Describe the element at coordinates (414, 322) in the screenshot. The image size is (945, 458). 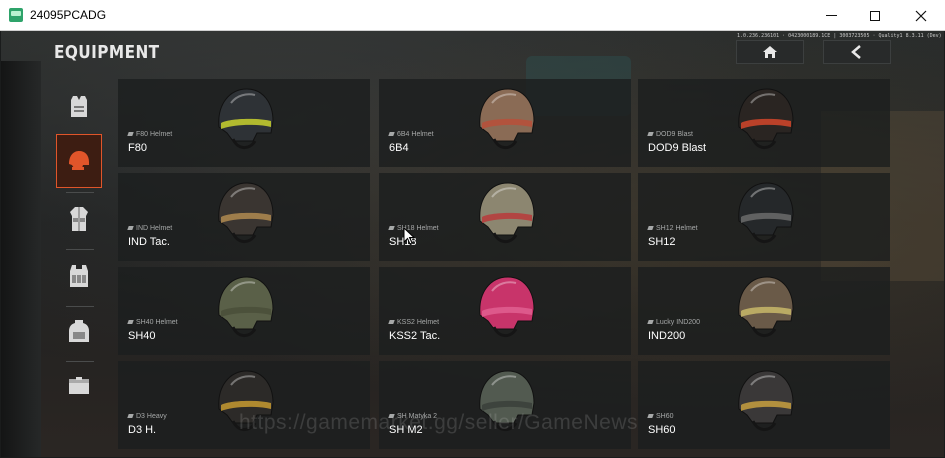
I see `helmet-type-label: KSS2 Helmet` at that location.